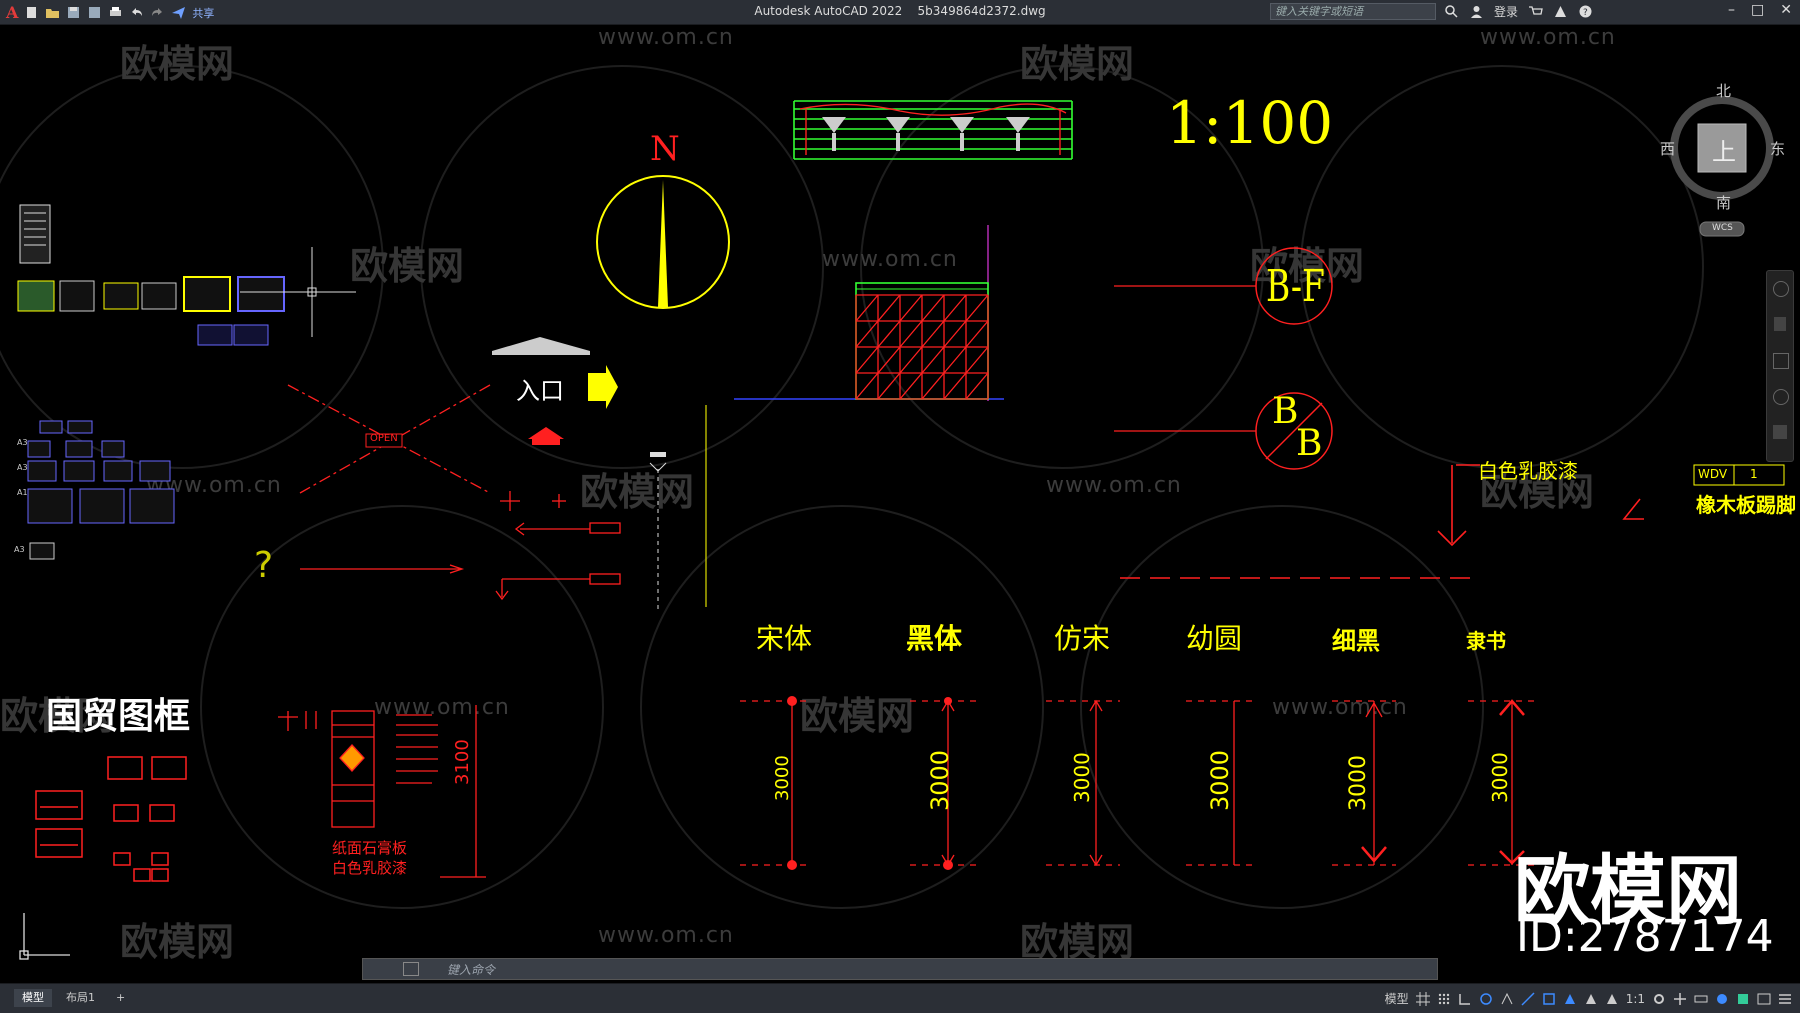 The image size is (1800, 1013). What do you see at coordinates (80, 998) in the screenshot?
I see `tab-layout1: 布局1` at bounding box center [80, 998].